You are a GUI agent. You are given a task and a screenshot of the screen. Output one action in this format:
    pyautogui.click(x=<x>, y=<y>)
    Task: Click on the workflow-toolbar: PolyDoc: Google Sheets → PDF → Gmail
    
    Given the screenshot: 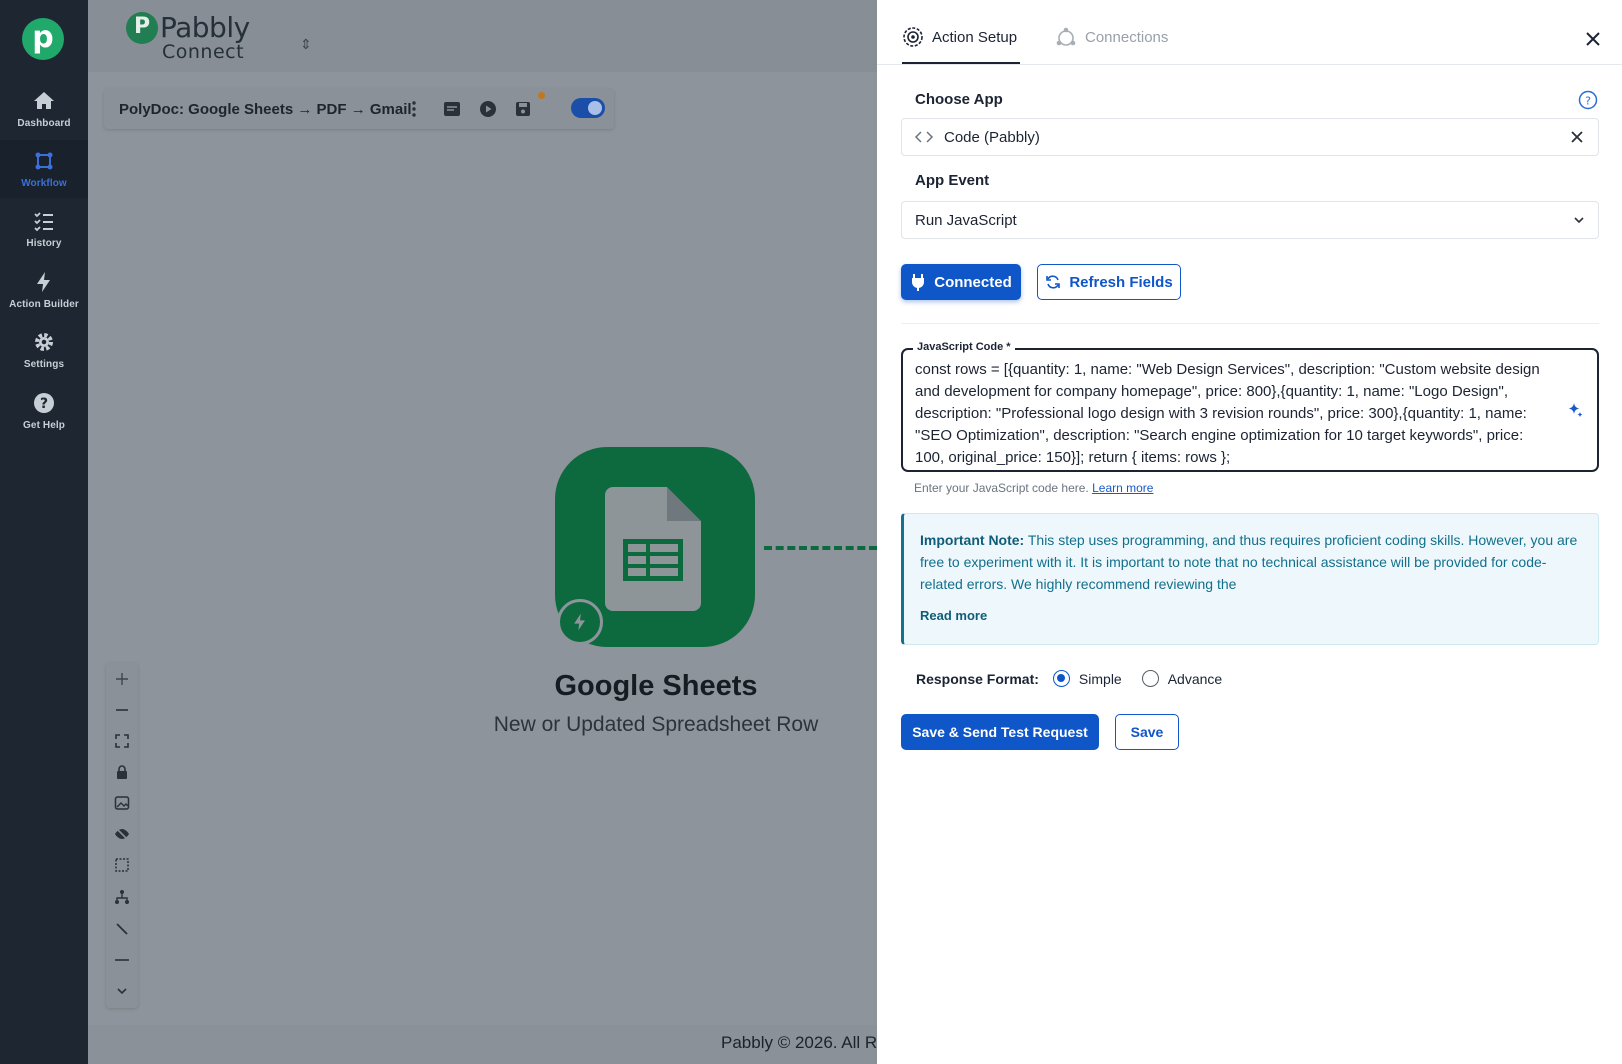 What is the action you would take?
    pyautogui.click(x=359, y=109)
    